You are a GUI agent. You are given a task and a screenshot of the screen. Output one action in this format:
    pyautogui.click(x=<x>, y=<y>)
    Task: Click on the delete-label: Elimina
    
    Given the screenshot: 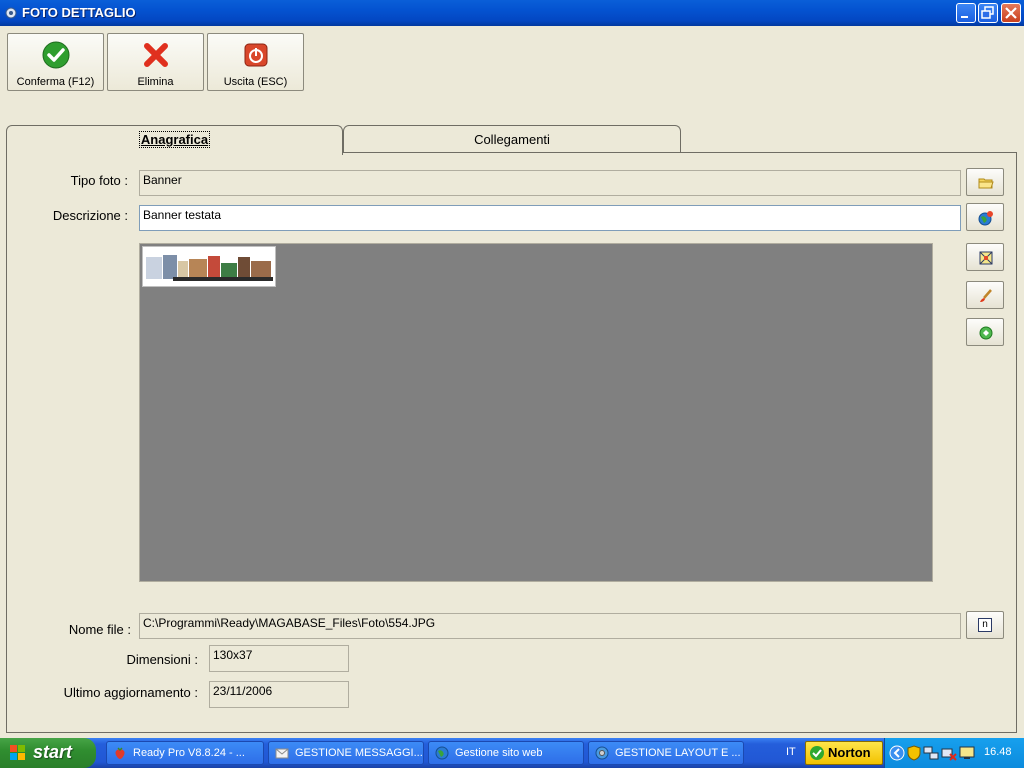 What is the action you would take?
    pyautogui.click(x=155, y=82)
    